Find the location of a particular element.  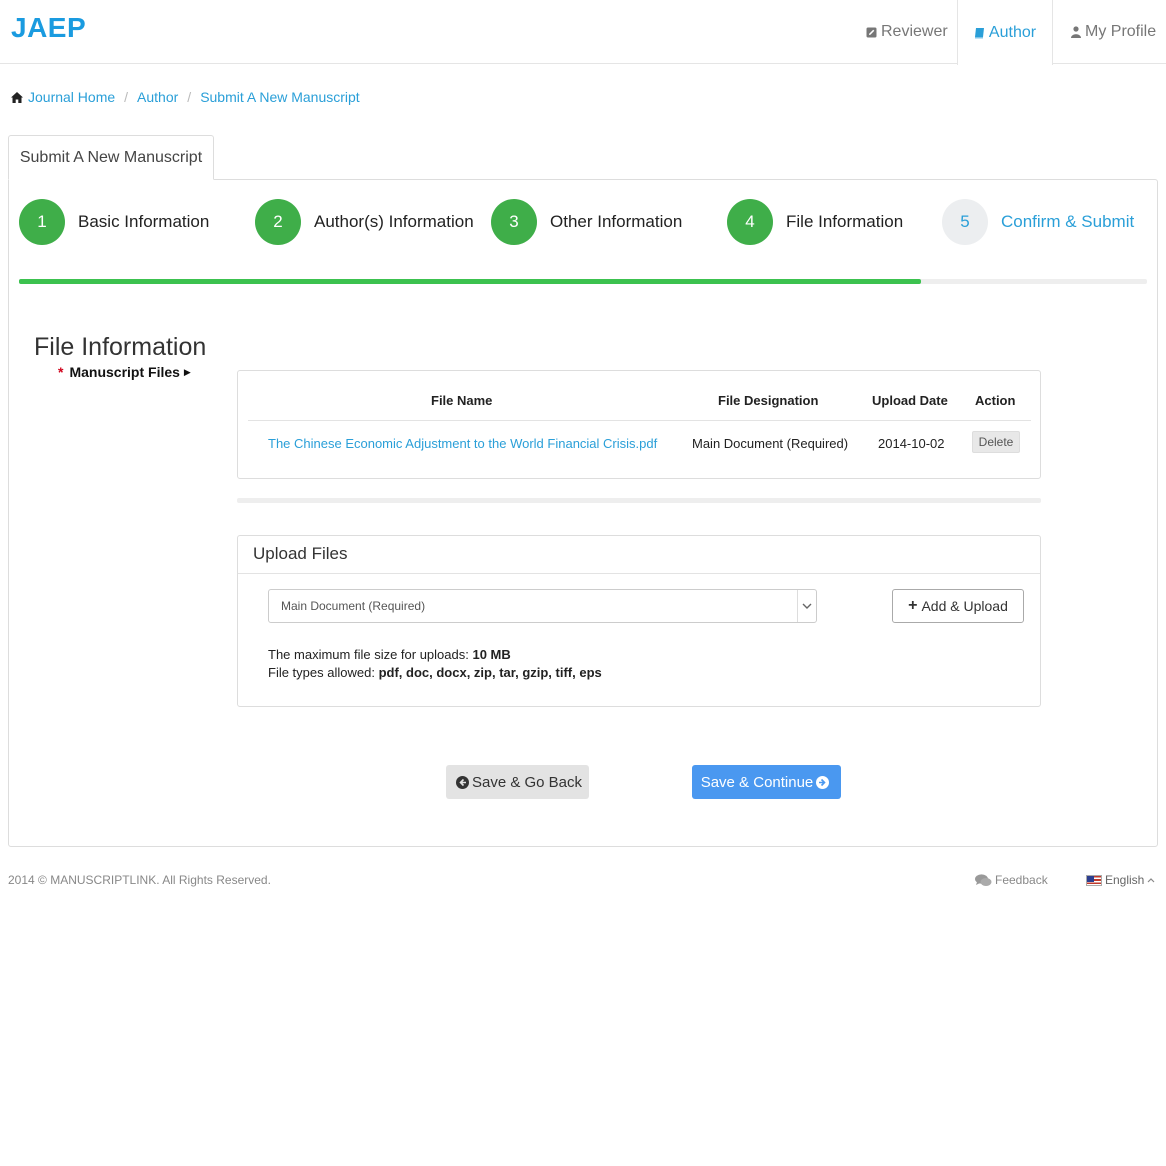

language-selector: English is located at coordinates (1120, 880).